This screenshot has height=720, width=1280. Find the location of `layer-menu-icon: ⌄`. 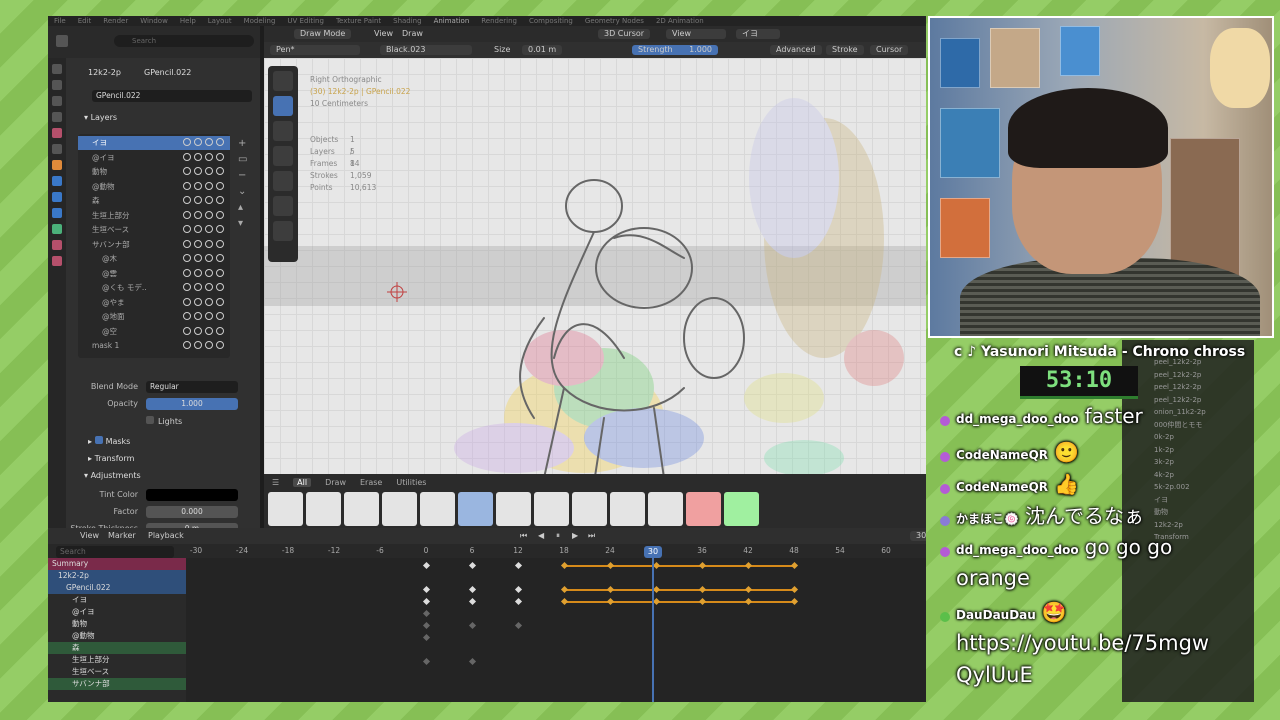

layer-menu-icon: ⌄ is located at coordinates (242, 192).